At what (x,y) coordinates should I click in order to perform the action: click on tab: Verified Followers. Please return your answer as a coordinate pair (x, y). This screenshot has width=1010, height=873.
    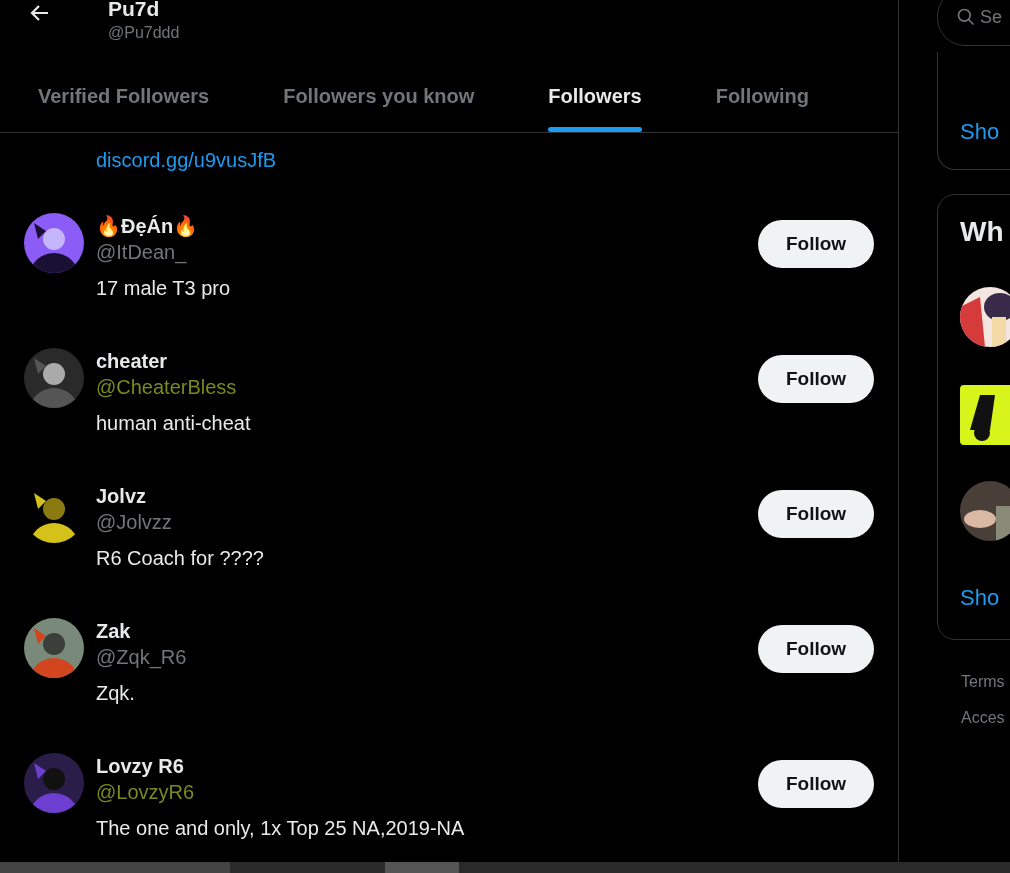
    Looking at the image, I should click on (124, 96).